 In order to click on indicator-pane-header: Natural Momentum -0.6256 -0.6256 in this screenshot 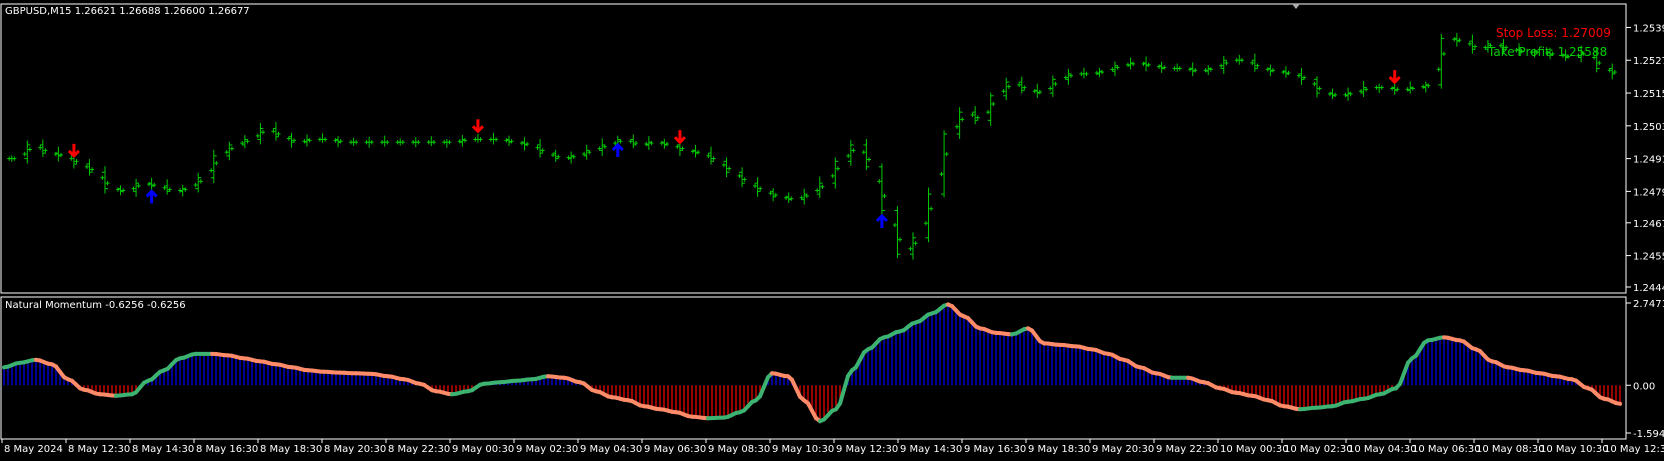, I will do `click(95, 305)`.